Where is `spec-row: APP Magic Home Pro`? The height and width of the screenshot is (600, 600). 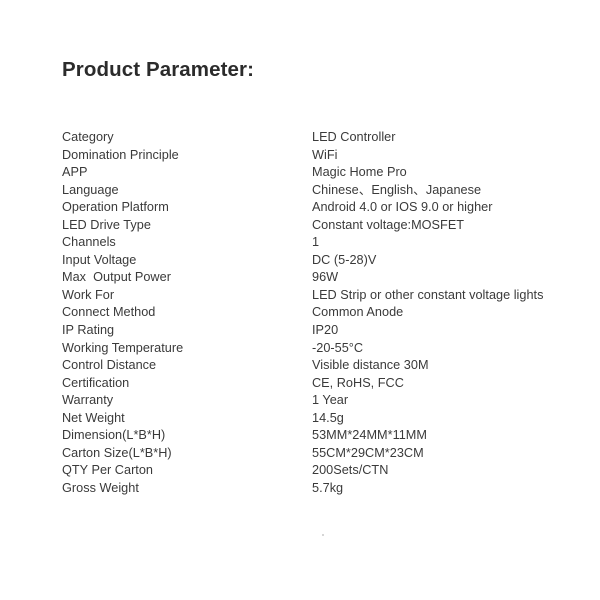 spec-row: APP Magic Home Pro is located at coordinates (327, 173).